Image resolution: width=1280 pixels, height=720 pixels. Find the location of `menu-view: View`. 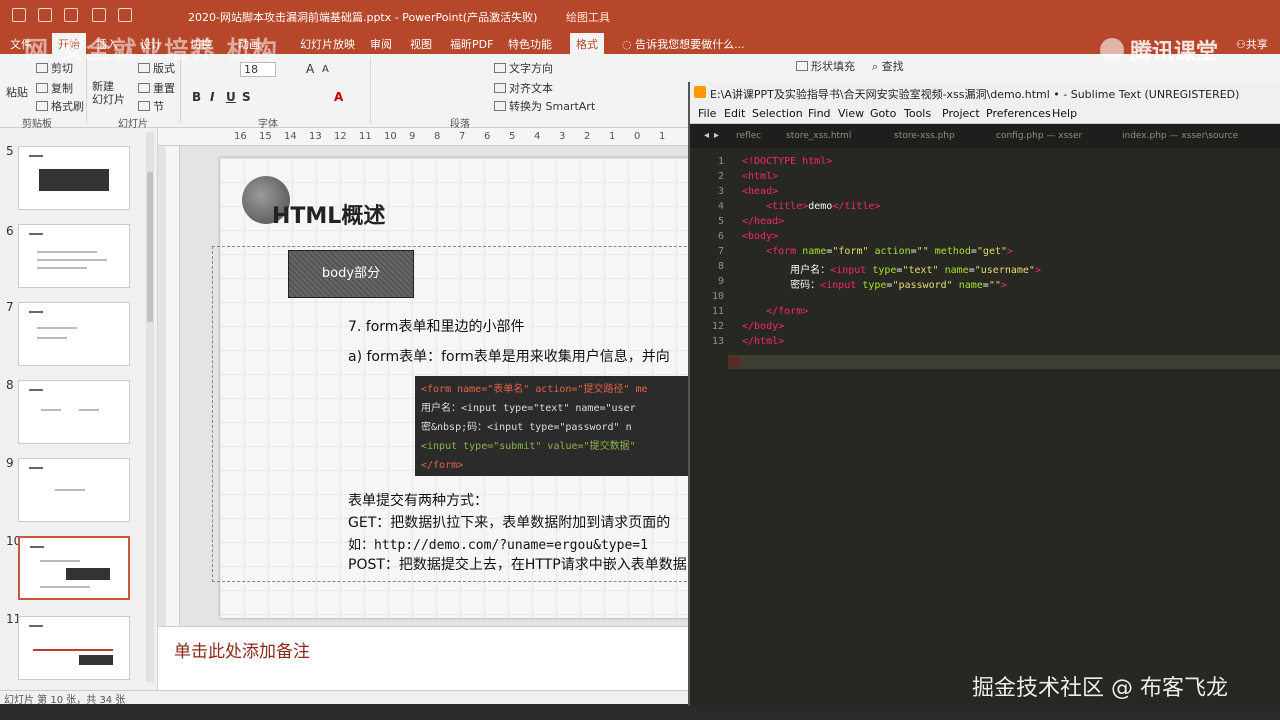

menu-view: View is located at coordinates (851, 113).